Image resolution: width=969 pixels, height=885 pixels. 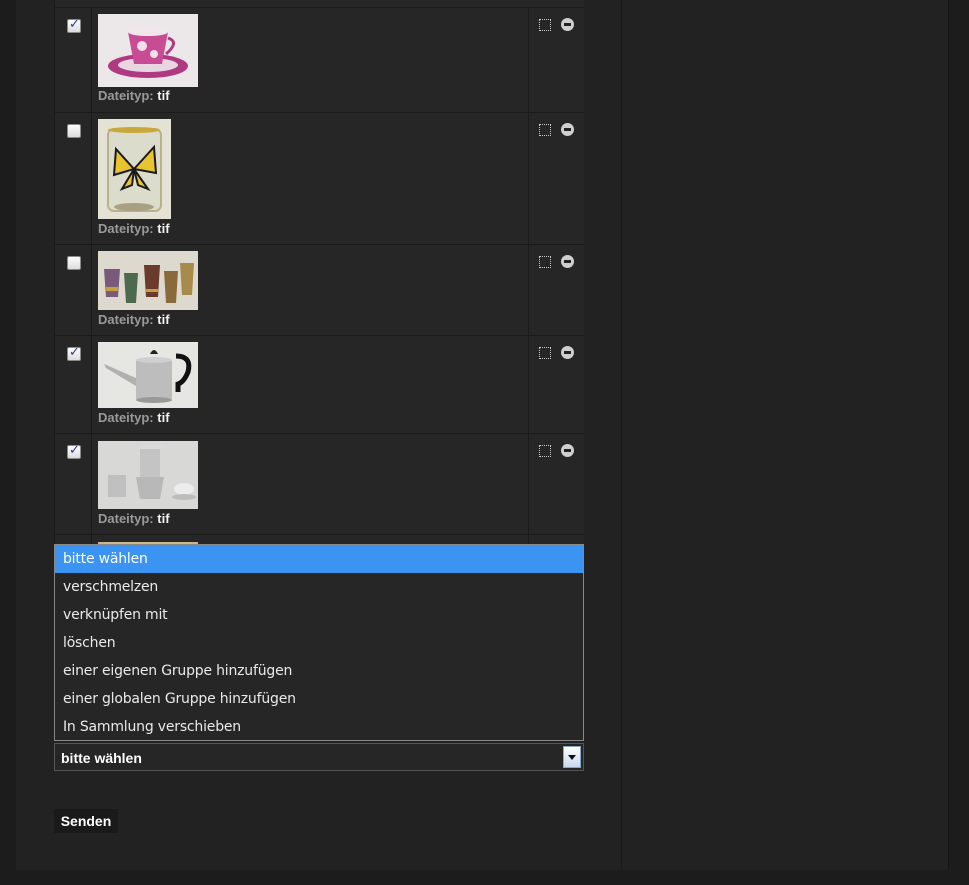 What do you see at coordinates (148, 280) in the screenshot?
I see `thumbnail-beakers` at bounding box center [148, 280].